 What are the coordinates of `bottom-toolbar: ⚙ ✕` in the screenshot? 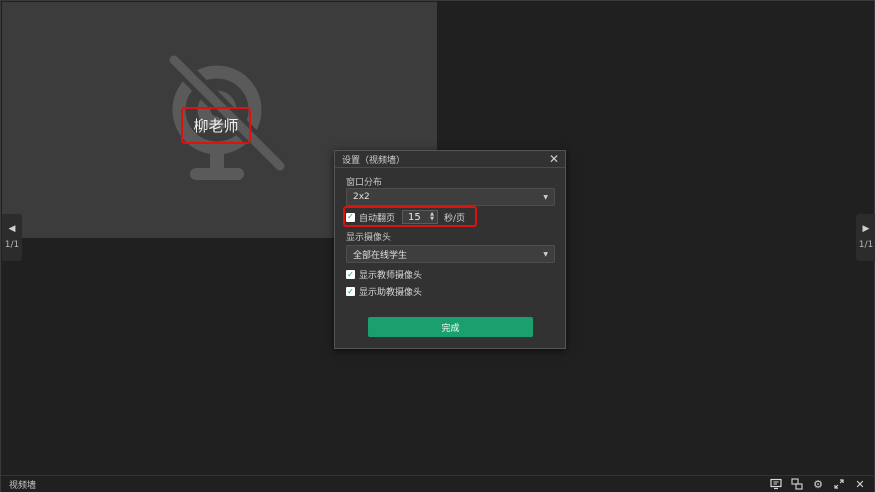 It's located at (818, 484).